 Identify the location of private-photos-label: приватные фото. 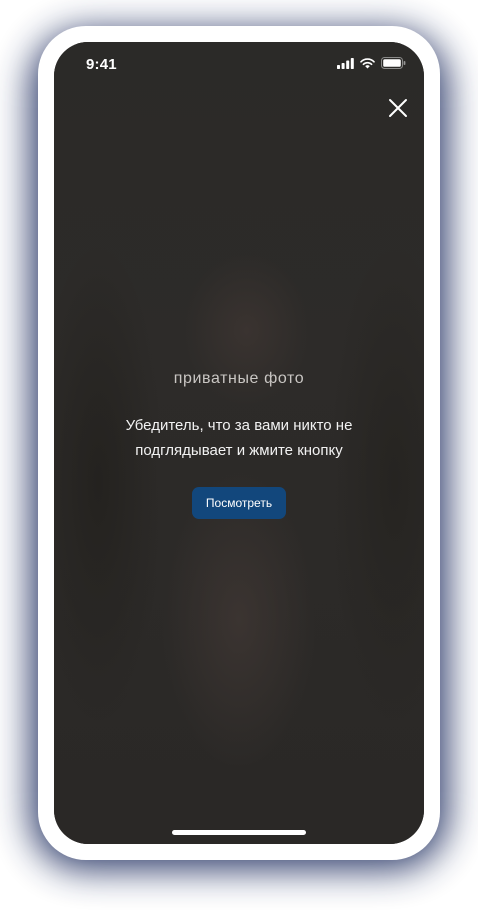
(239, 378).